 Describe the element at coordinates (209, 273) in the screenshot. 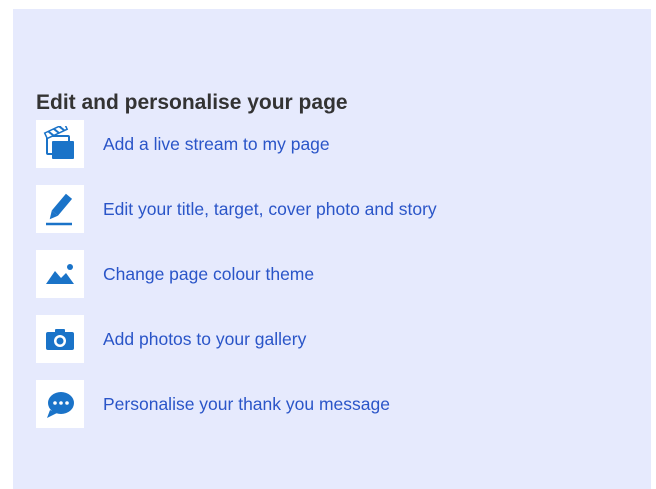

I see `change-colour-theme-label: Change page colour theme` at that location.